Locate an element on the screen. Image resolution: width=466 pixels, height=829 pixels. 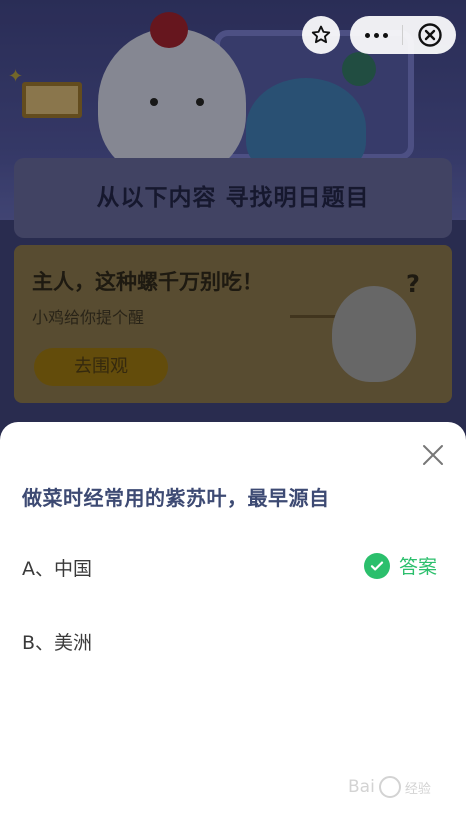
watermark-brand: Bai is located at coordinates (361, 787).